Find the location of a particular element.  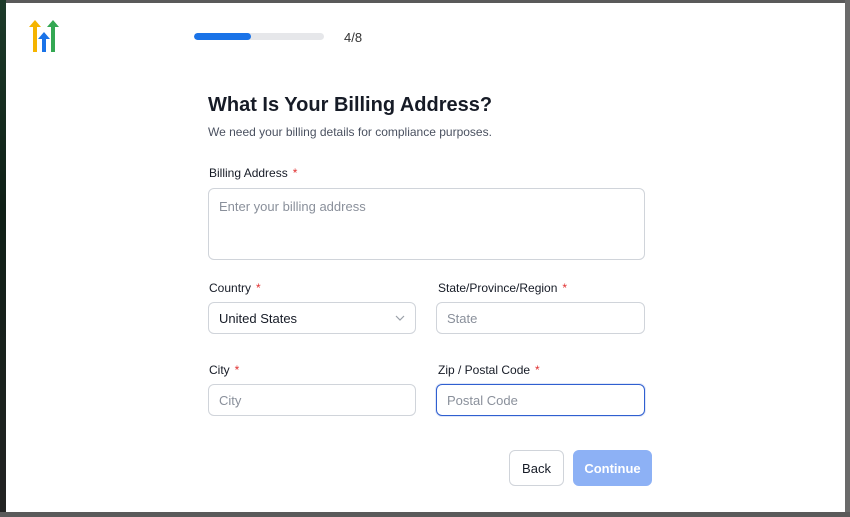

progress-fill is located at coordinates (223, 36).